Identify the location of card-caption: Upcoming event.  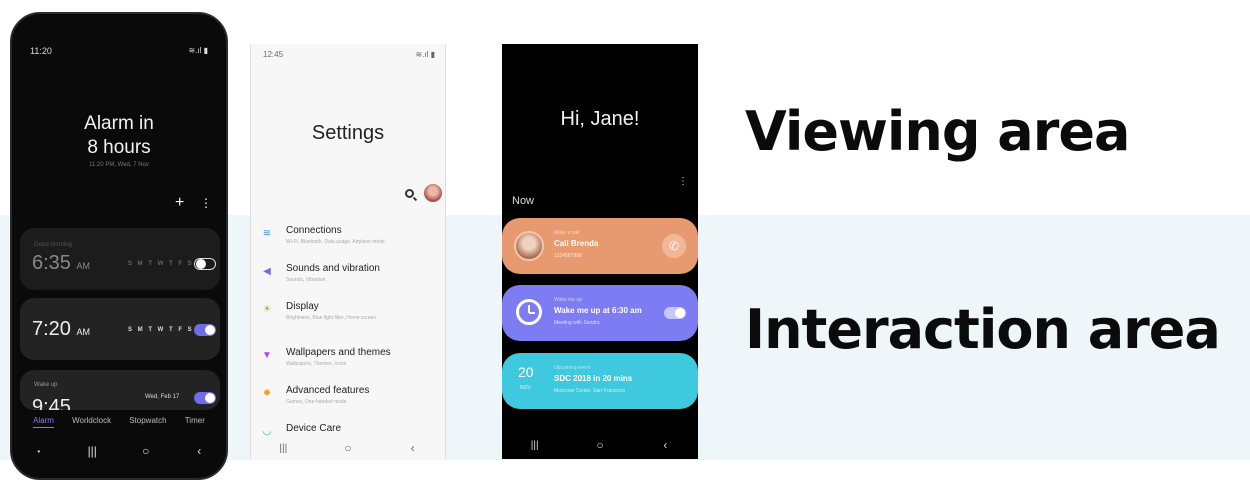
(572, 368).